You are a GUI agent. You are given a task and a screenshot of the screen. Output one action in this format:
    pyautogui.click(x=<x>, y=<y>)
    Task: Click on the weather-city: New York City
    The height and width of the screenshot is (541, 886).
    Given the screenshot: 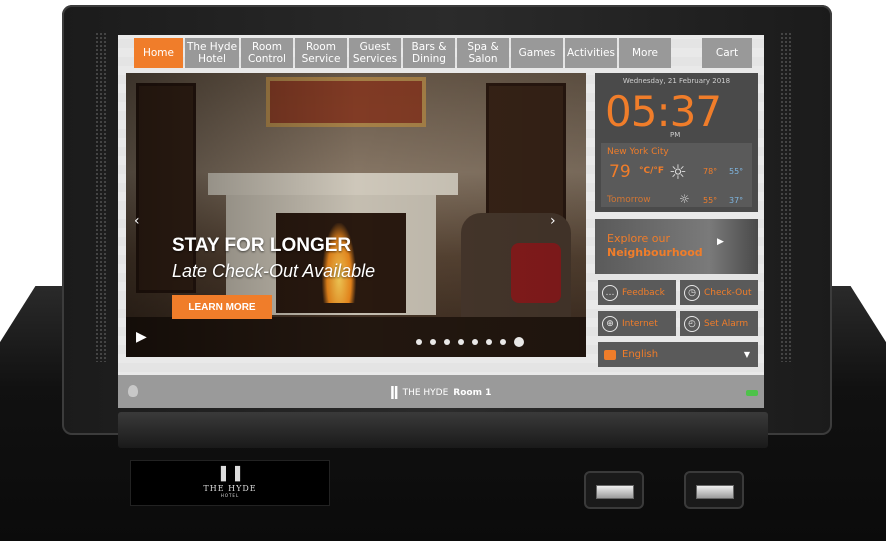 What is the action you would take?
    pyautogui.click(x=638, y=152)
    